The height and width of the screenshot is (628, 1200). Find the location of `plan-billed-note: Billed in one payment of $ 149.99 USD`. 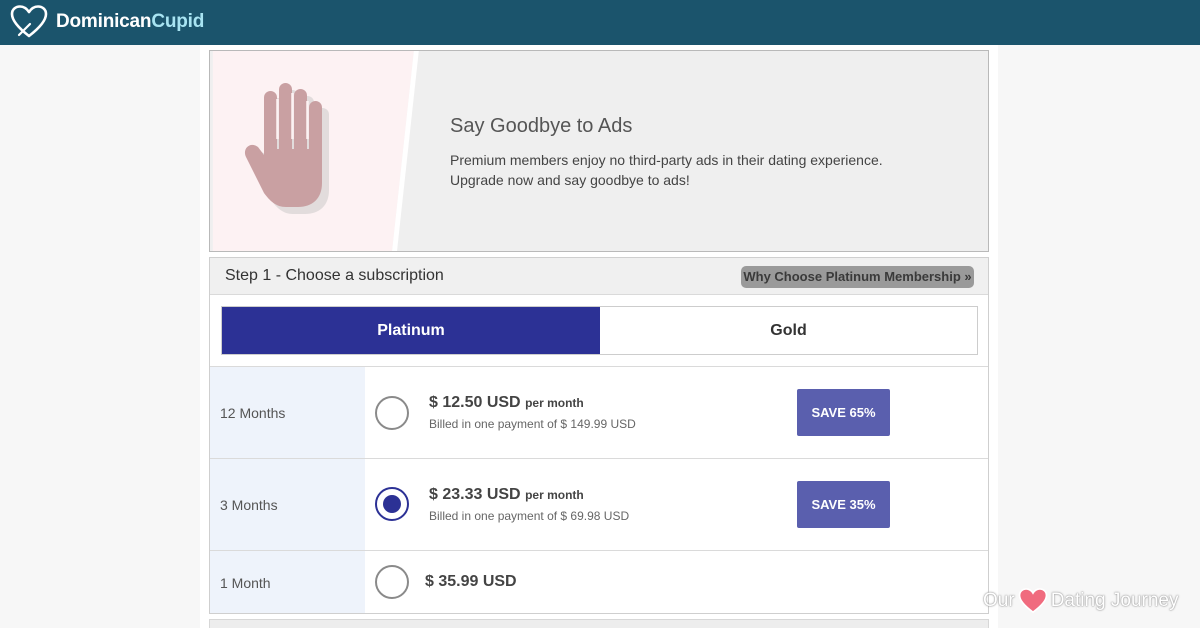

plan-billed-note: Billed in one payment of $ 149.99 USD is located at coordinates (532, 424).